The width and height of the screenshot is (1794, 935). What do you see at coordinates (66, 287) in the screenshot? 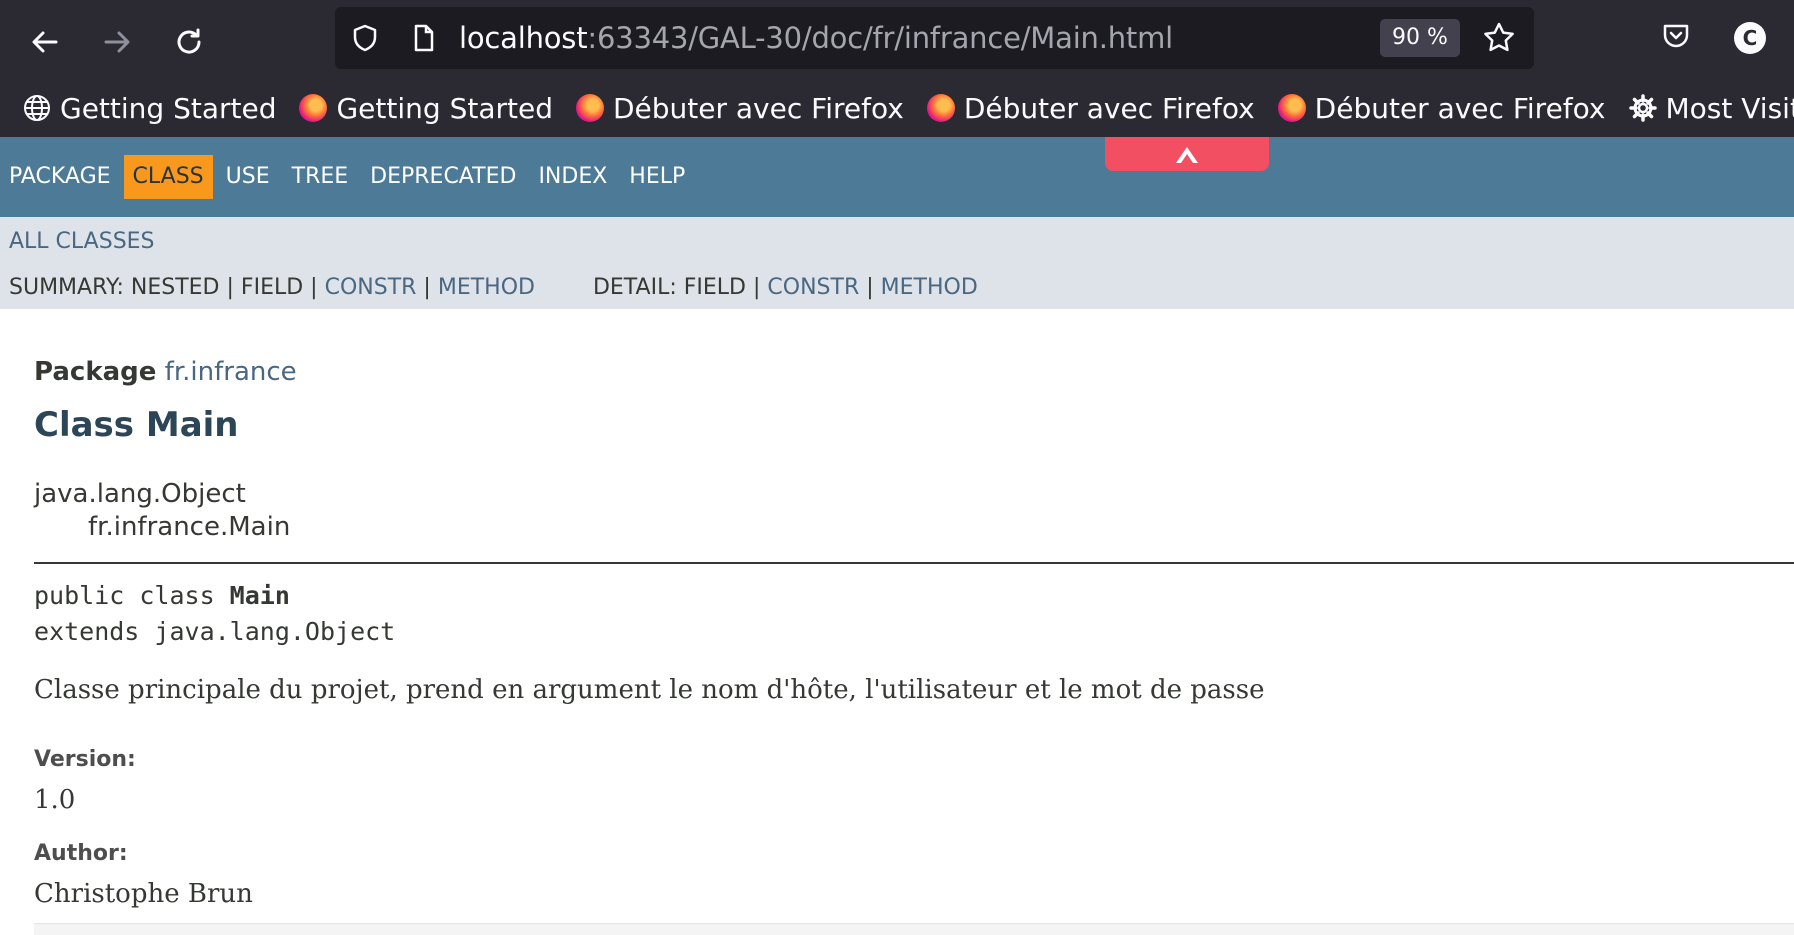
I see `summary-label: SUMMARY:` at bounding box center [66, 287].